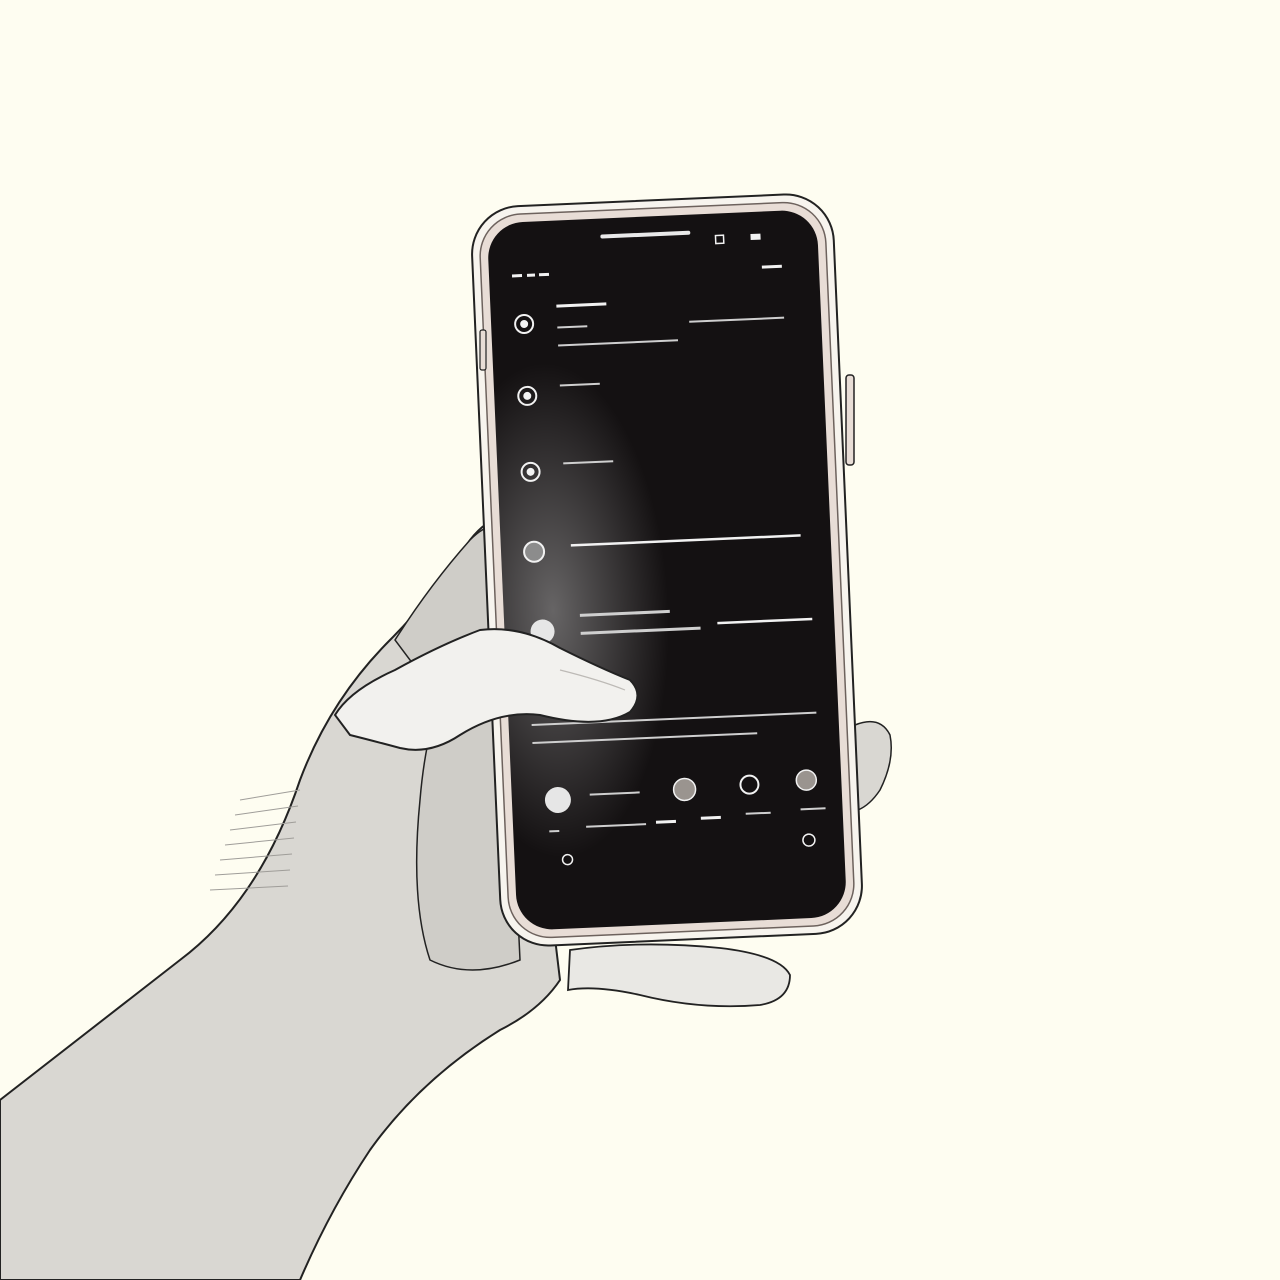 The image size is (1280, 1280). What do you see at coordinates (873, 766) in the screenshot?
I see `finger-right` at bounding box center [873, 766].